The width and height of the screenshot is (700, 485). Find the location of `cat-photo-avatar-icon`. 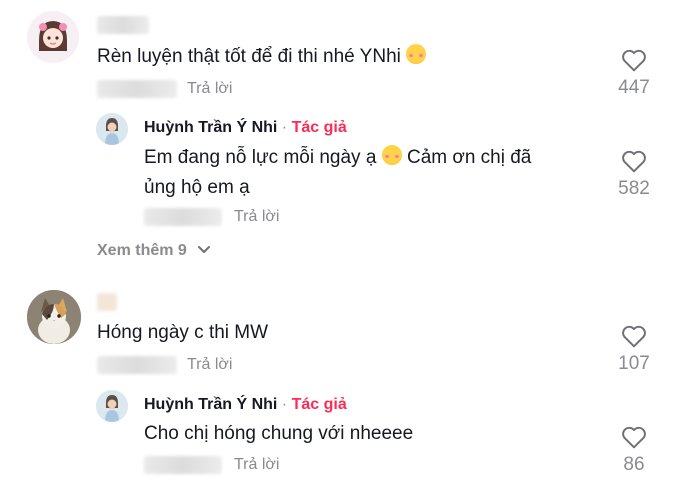

cat-photo-avatar-icon is located at coordinates (54, 317).